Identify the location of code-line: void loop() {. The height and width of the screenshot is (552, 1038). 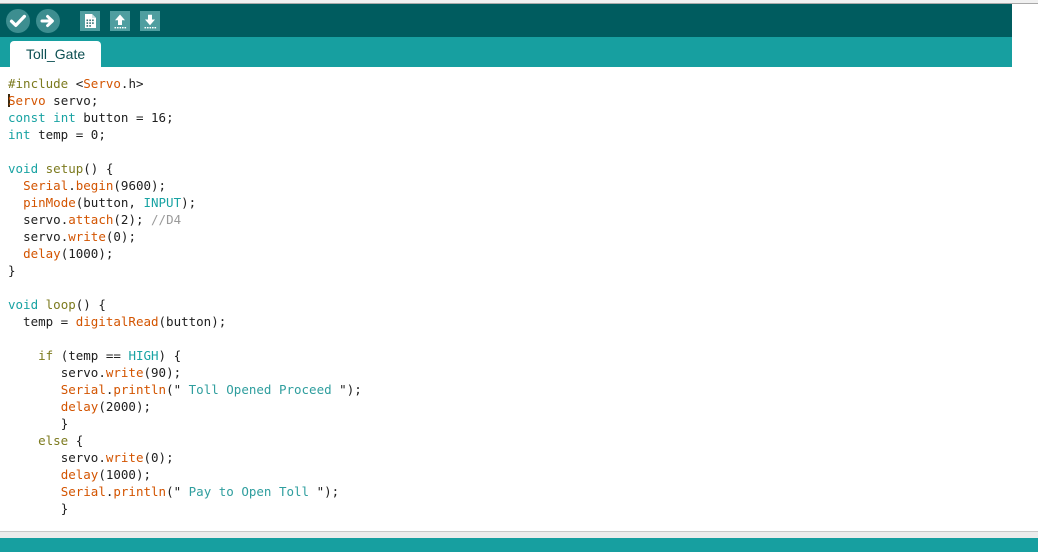
(57, 304).